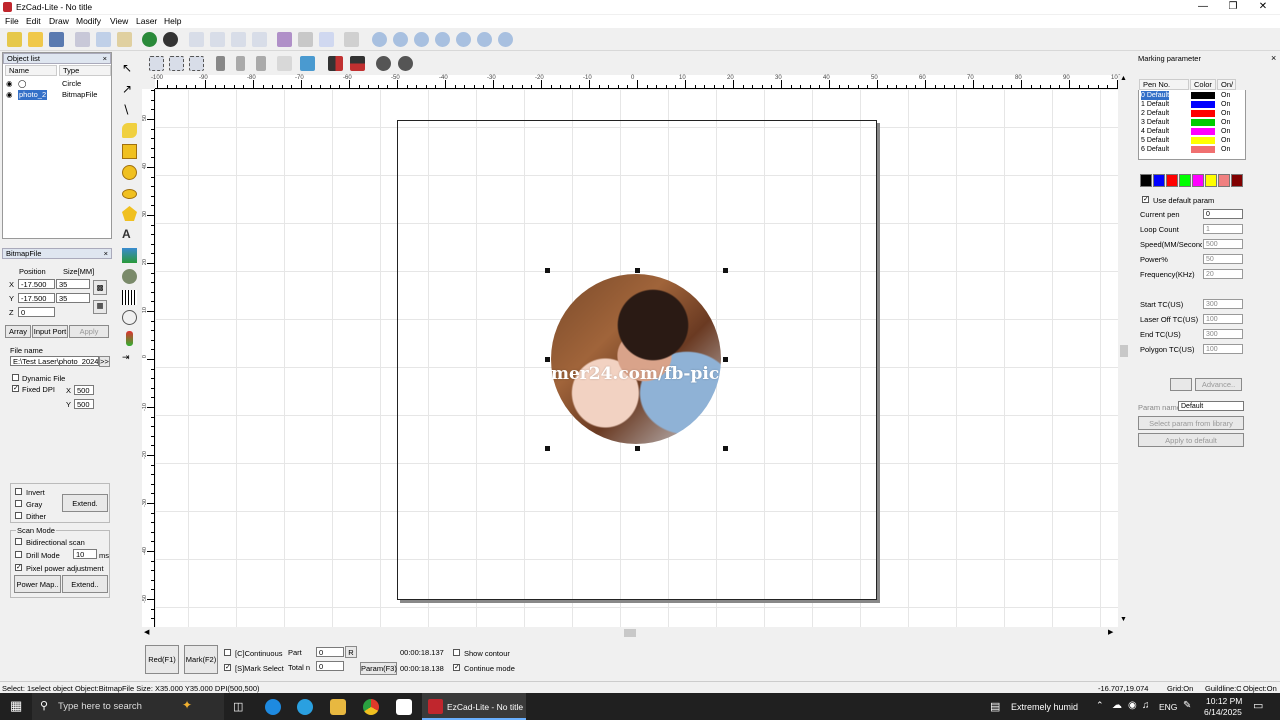 The height and width of the screenshot is (720, 1280). What do you see at coordinates (37, 584) in the screenshot?
I see `power-map-button: Power Map..` at bounding box center [37, 584].